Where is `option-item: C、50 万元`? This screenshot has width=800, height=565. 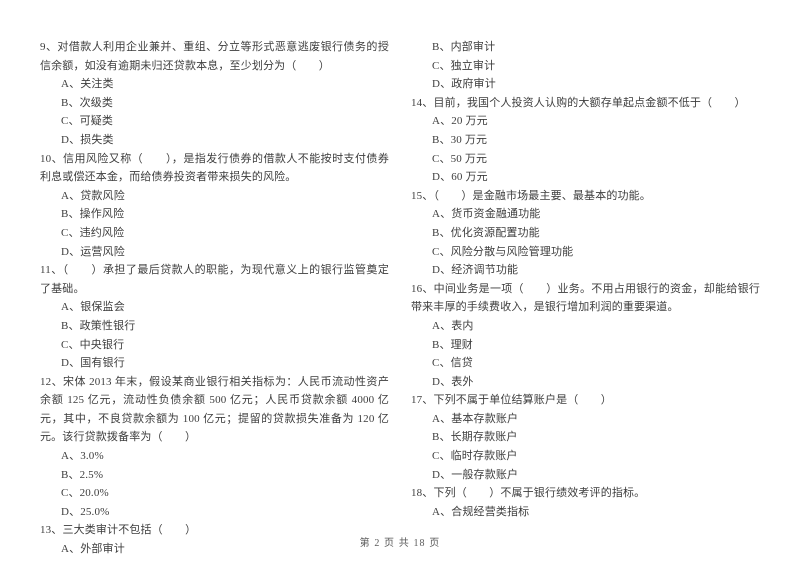
option-item: C、50 万元 is located at coordinates (585, 159).